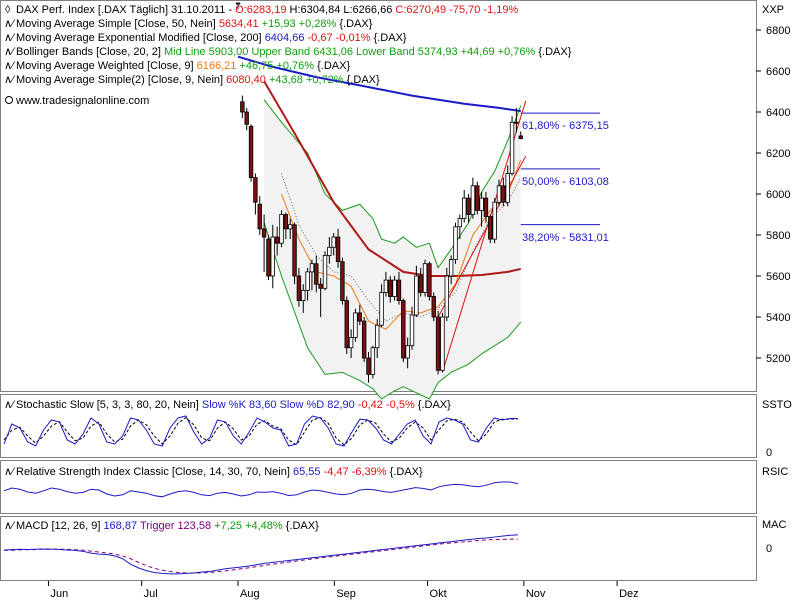 Image resolution: width=800 pixels, height=603 pixels. I want to click on main-axis-tick-label: 6800, so click(778, 31).